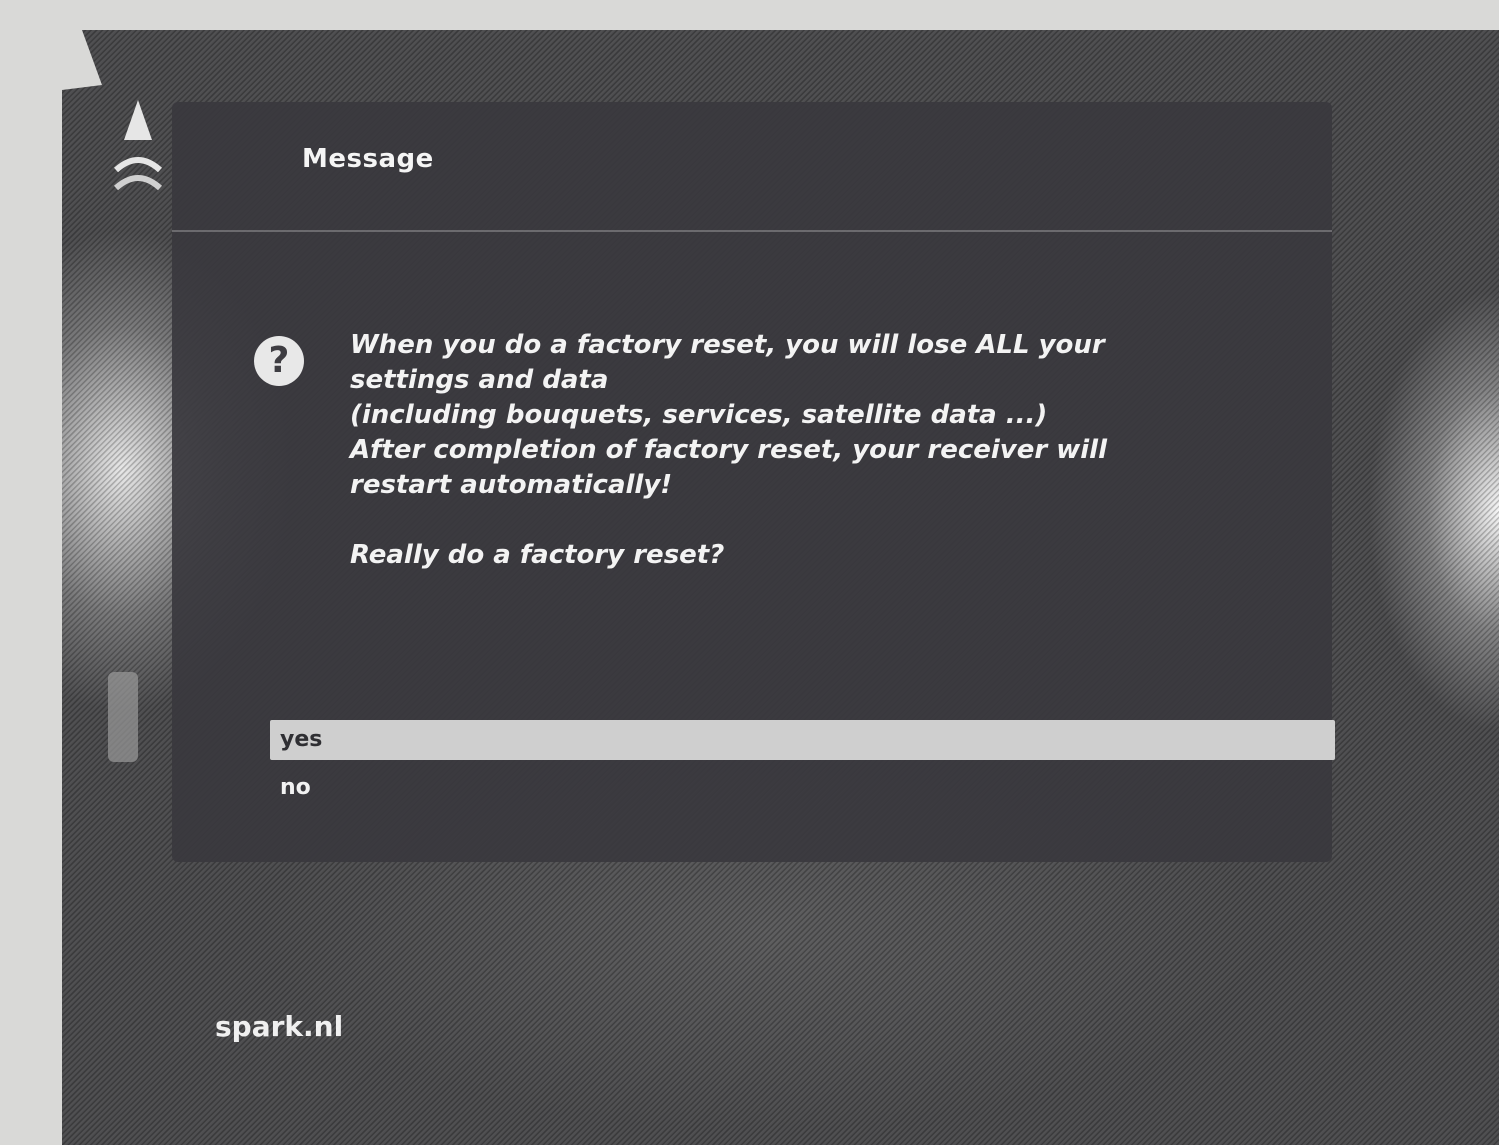  Describe the element at coordinates (138, 160) in the screenshot. I see `logo-icon` at that location.